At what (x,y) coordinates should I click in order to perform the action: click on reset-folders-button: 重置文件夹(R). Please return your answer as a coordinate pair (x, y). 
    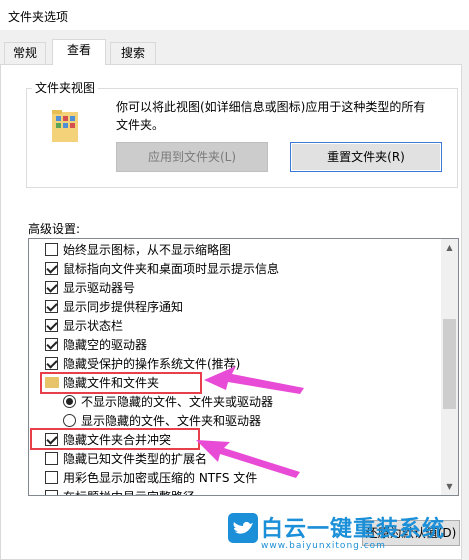
    Looking at the image, I should click on (366, 157).